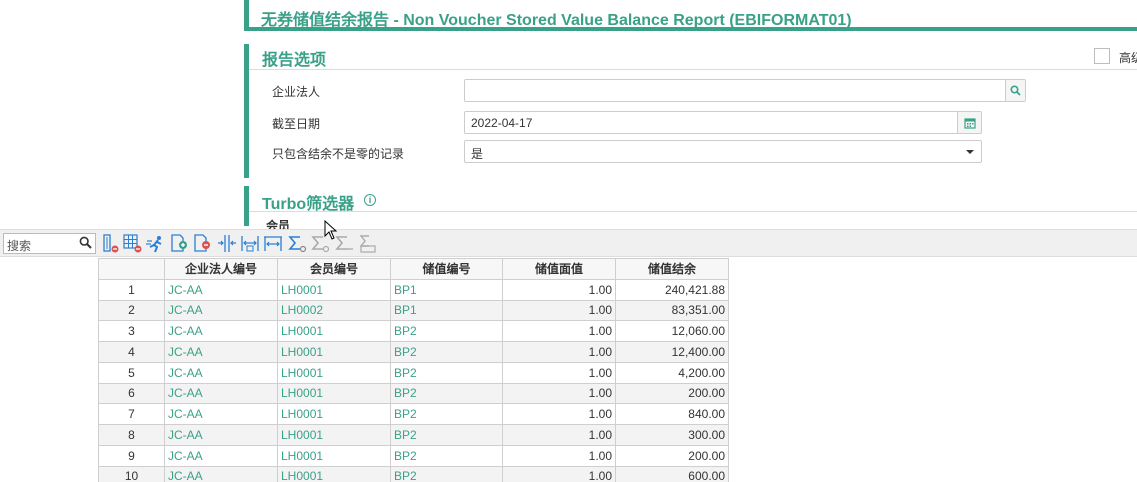 The height and width of the screenshot is (482, 1137). I want to click on cutoff-date-field: 2022-04-17, so click(723, 122).